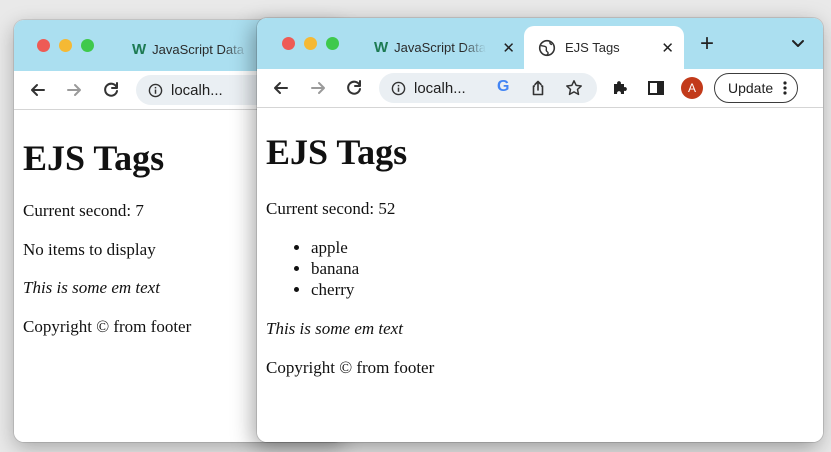 Image resolution: width=831 pixels, height=452 pixels. I want to click on star-icon, so click(574, 88).